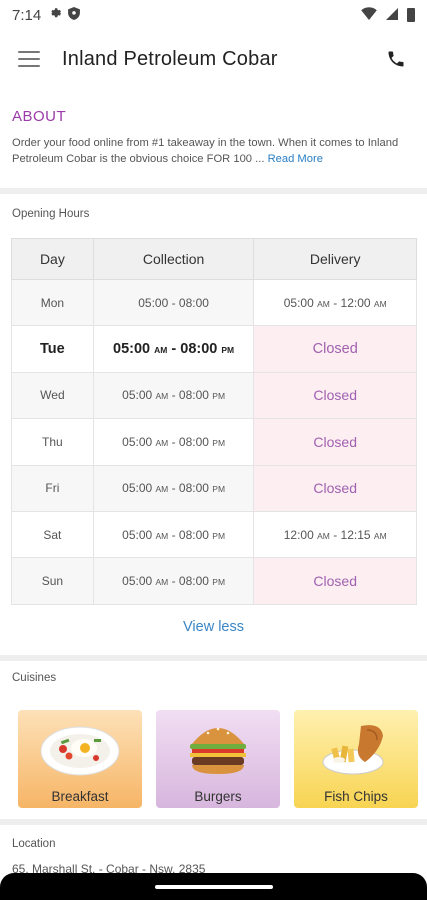  What do you see at coordinates (52, 581) in the screenshot?
I see `hours-day-cell: Sun` at bounding box center [52, 581].